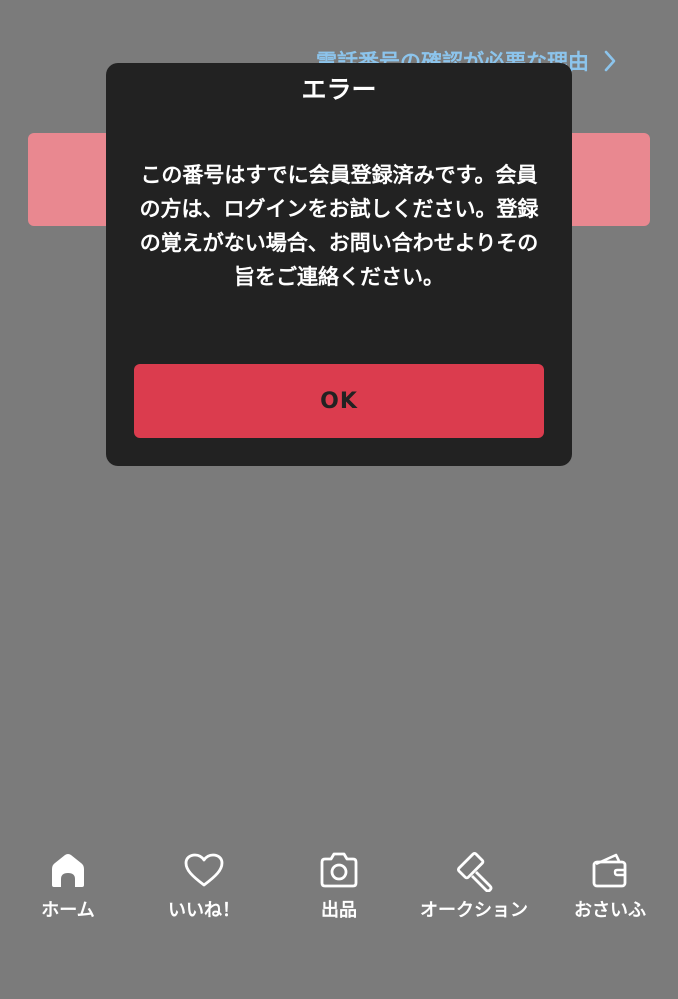 The height and width of the screenshot is (999, 678). What do you see at coordinates (204, 910) in the screenshot?
I see `tab-likes-label: いいね！` at bounding box center [204, 910].